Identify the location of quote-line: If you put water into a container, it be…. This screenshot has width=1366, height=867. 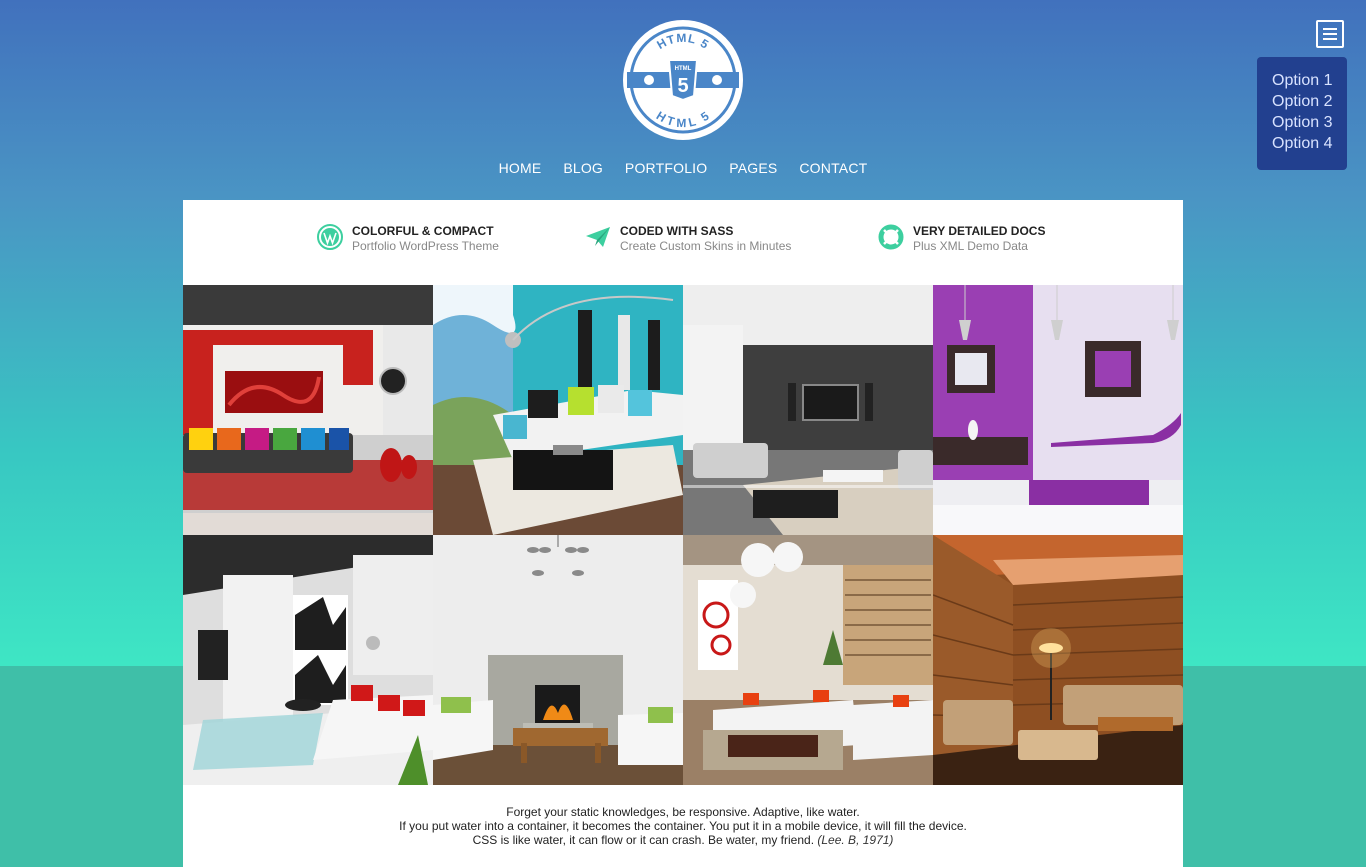
(683, 826).